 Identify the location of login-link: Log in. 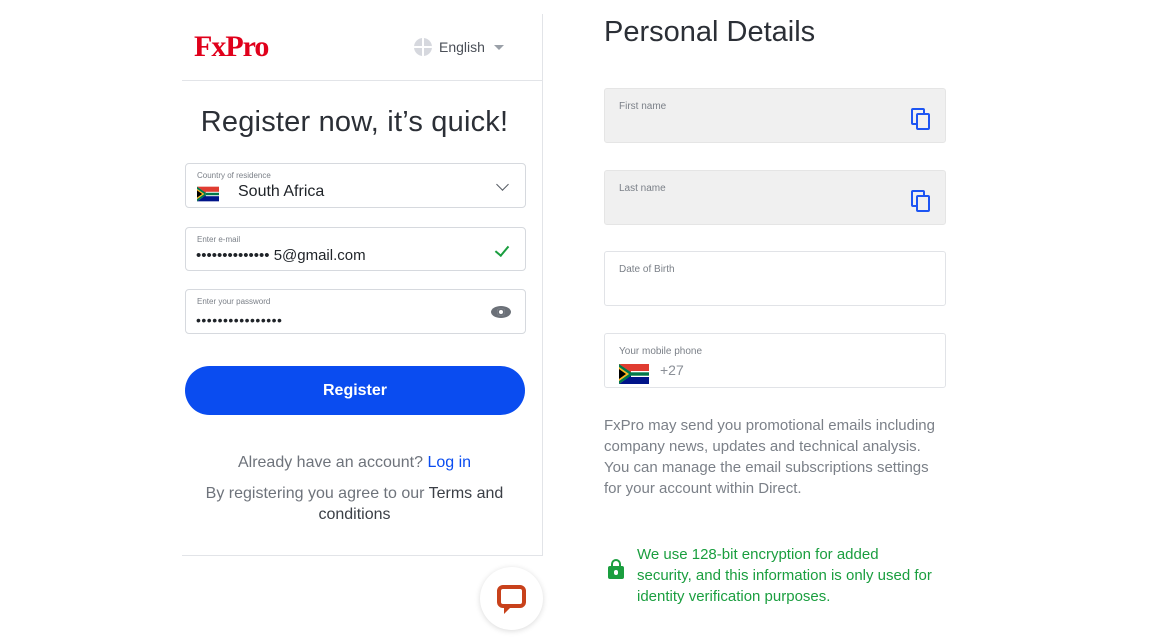
(449, 462).